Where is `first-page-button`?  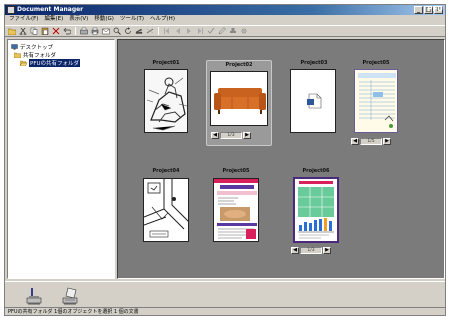
first-page-button is located at coordinates (167, 31).